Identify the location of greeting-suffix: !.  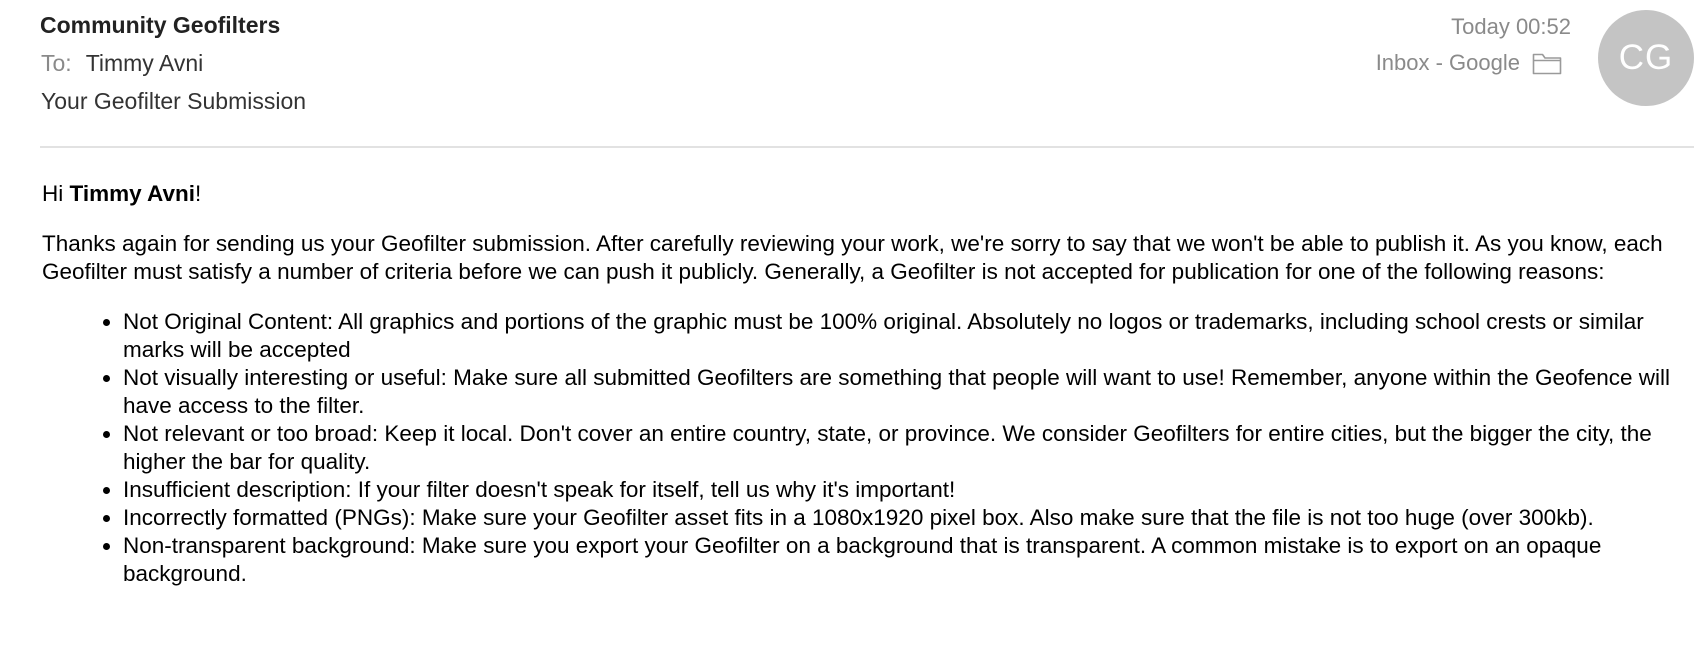
(198, 193).